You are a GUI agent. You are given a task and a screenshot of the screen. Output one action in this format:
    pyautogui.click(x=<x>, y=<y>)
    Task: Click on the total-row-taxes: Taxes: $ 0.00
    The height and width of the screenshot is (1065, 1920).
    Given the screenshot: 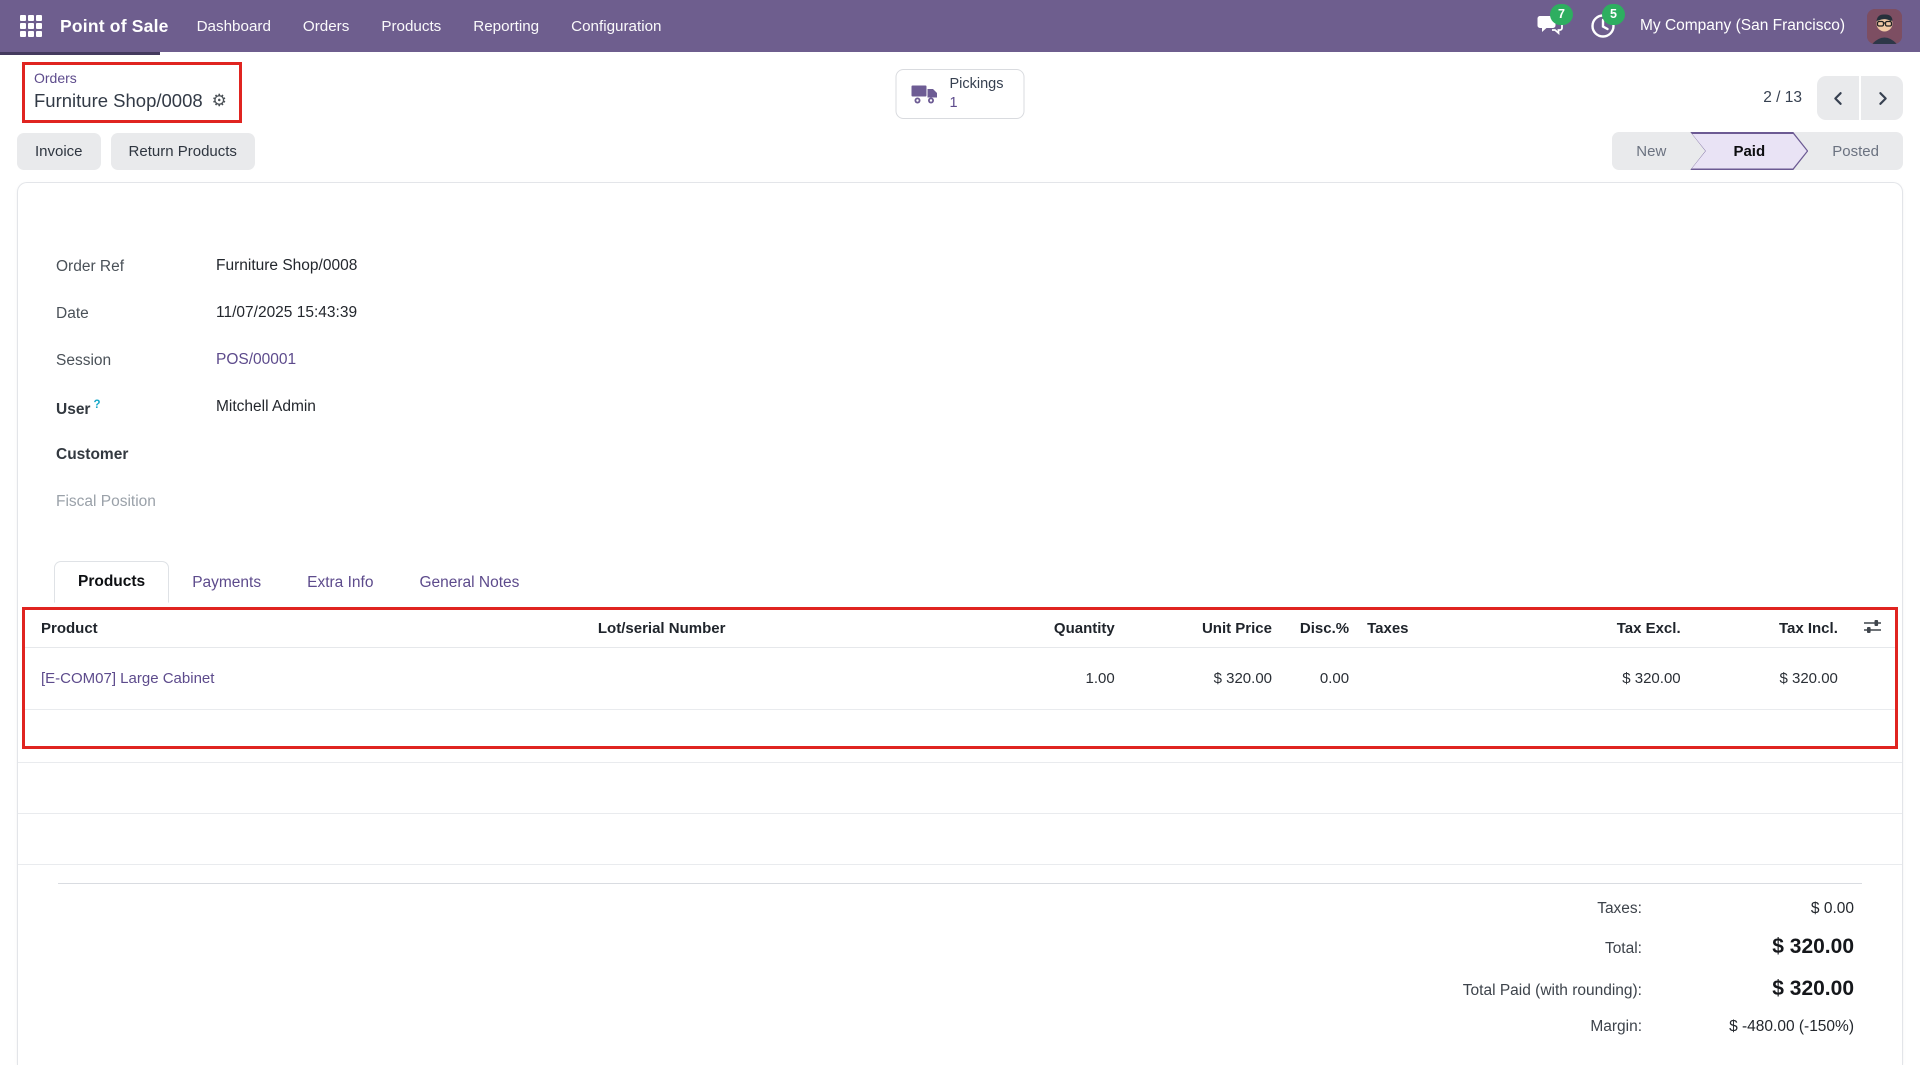 What is the action you would take?
    pyautogui.click(x=936, y=909)
    